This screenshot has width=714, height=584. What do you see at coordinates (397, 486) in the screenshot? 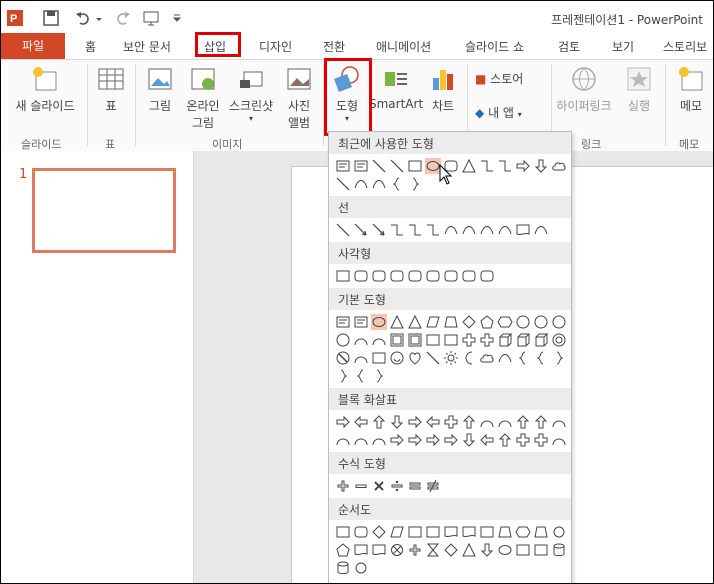
I see `shape-divide-icon` at bounding box center [397, 486].